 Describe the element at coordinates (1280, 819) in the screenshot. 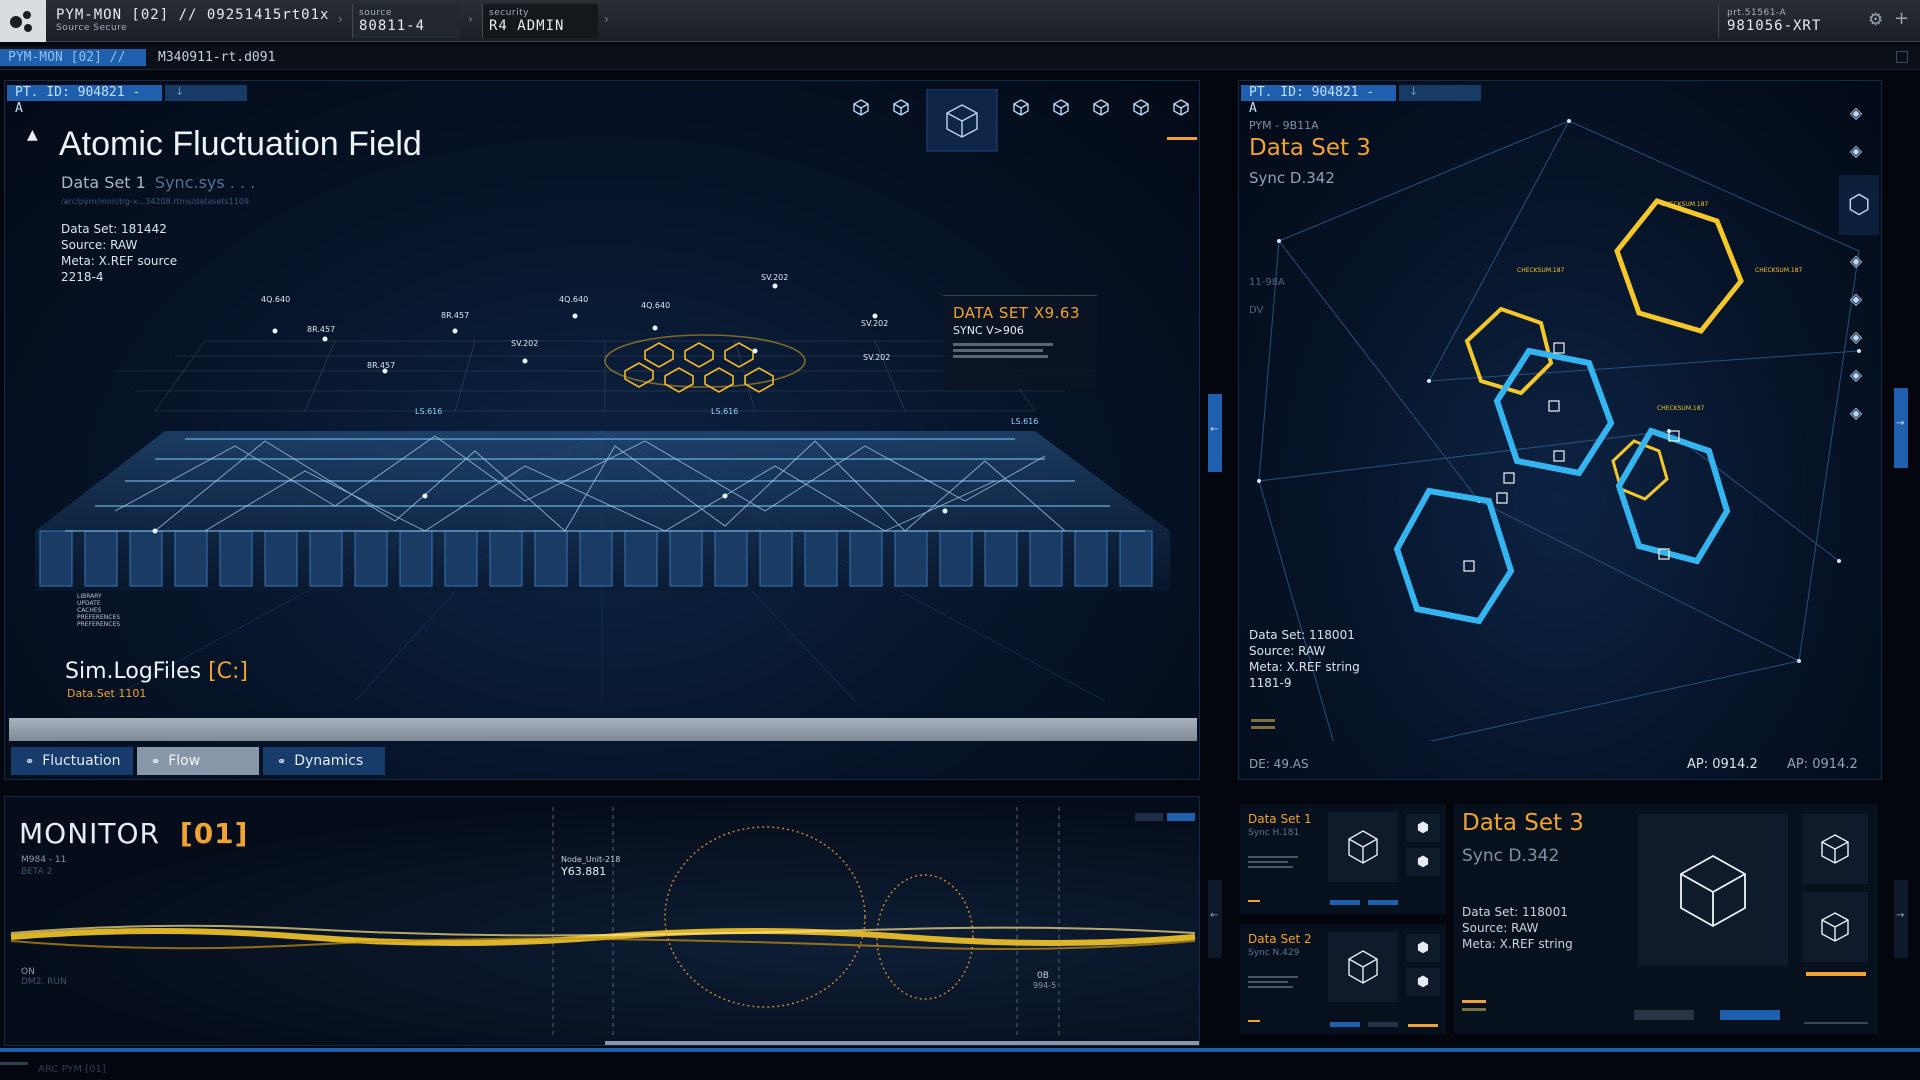

I see `card-title: Data Set 1` at that location.